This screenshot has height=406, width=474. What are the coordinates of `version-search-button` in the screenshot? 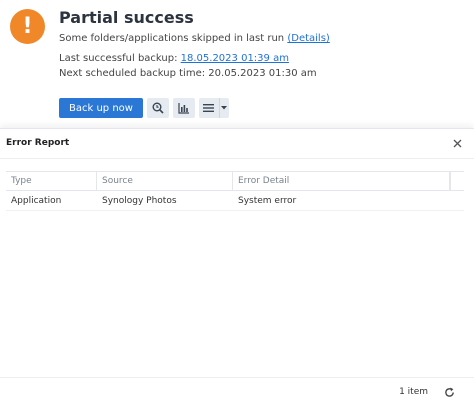 It's located at (157, 108).